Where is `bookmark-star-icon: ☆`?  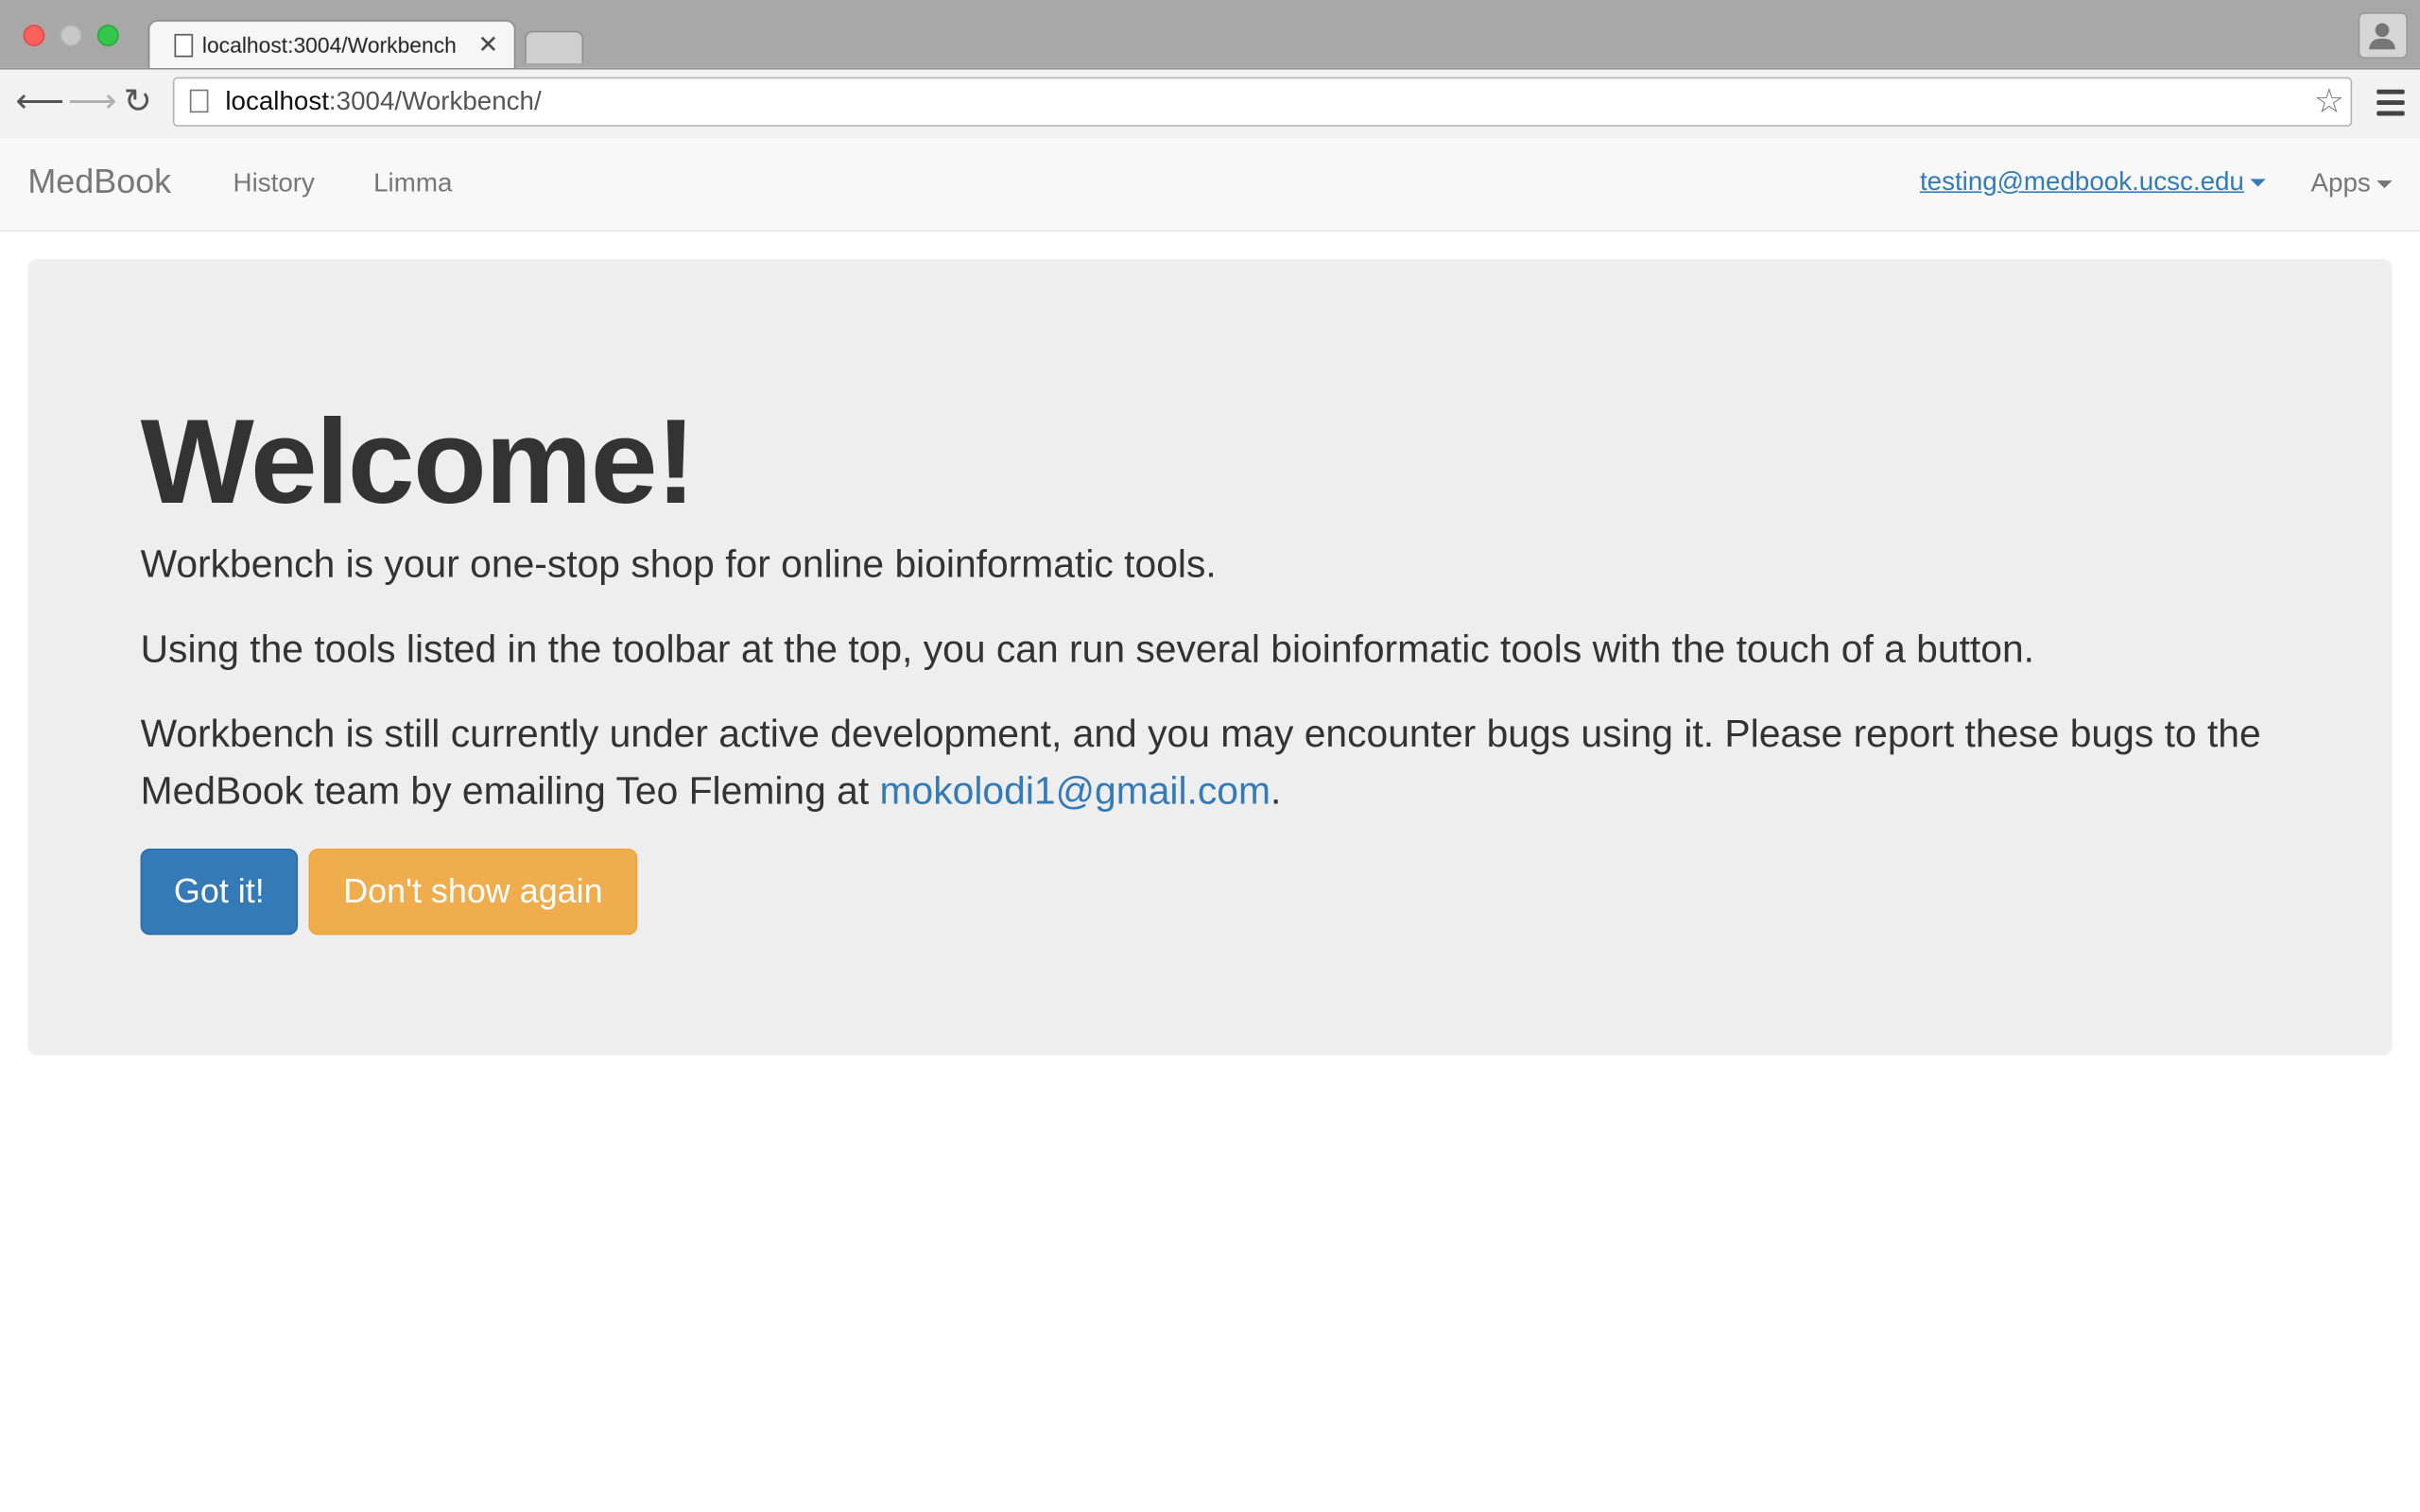
bookmark-star-icon: ☆ is located at coordinates (2329, 102).